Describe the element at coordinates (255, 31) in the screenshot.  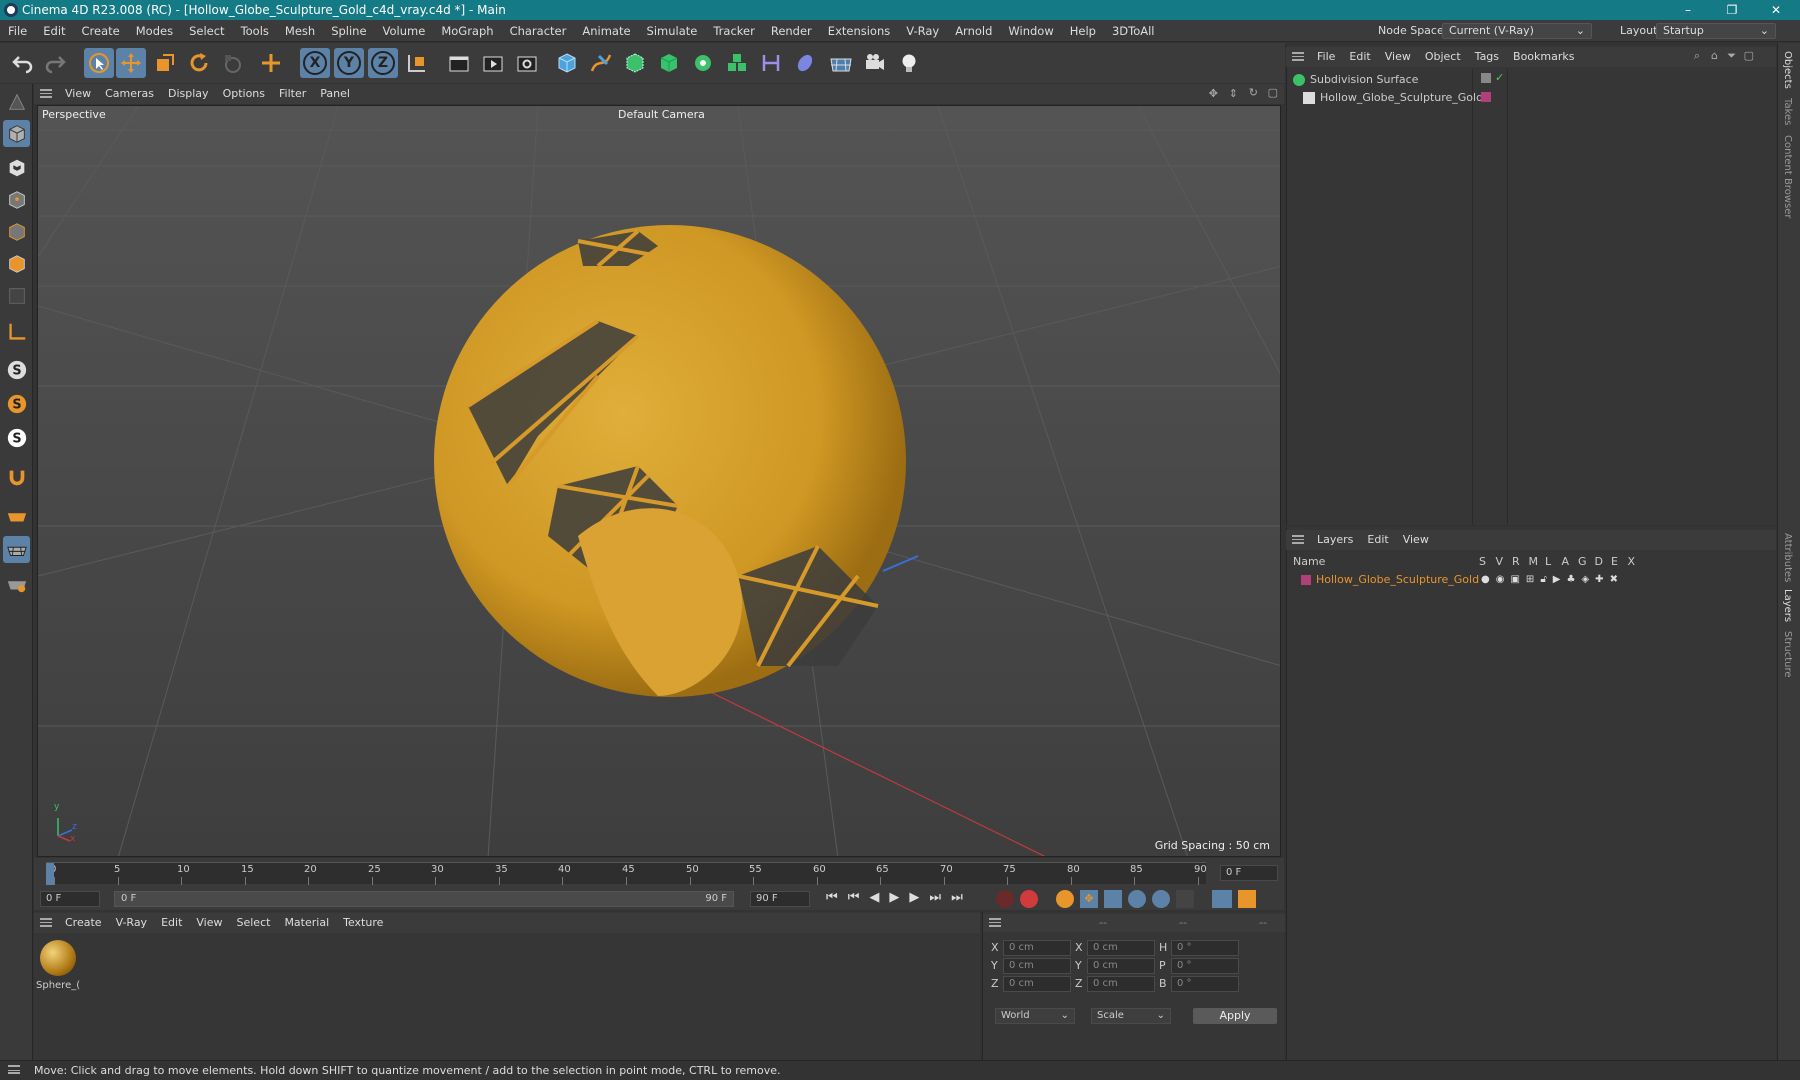
I see `menu-tools: Tools` at that location.